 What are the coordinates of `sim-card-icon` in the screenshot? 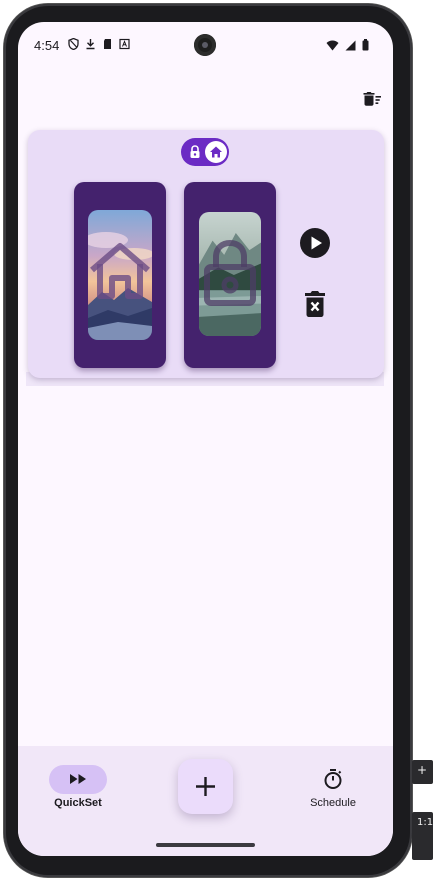 It's located at (107, 43).